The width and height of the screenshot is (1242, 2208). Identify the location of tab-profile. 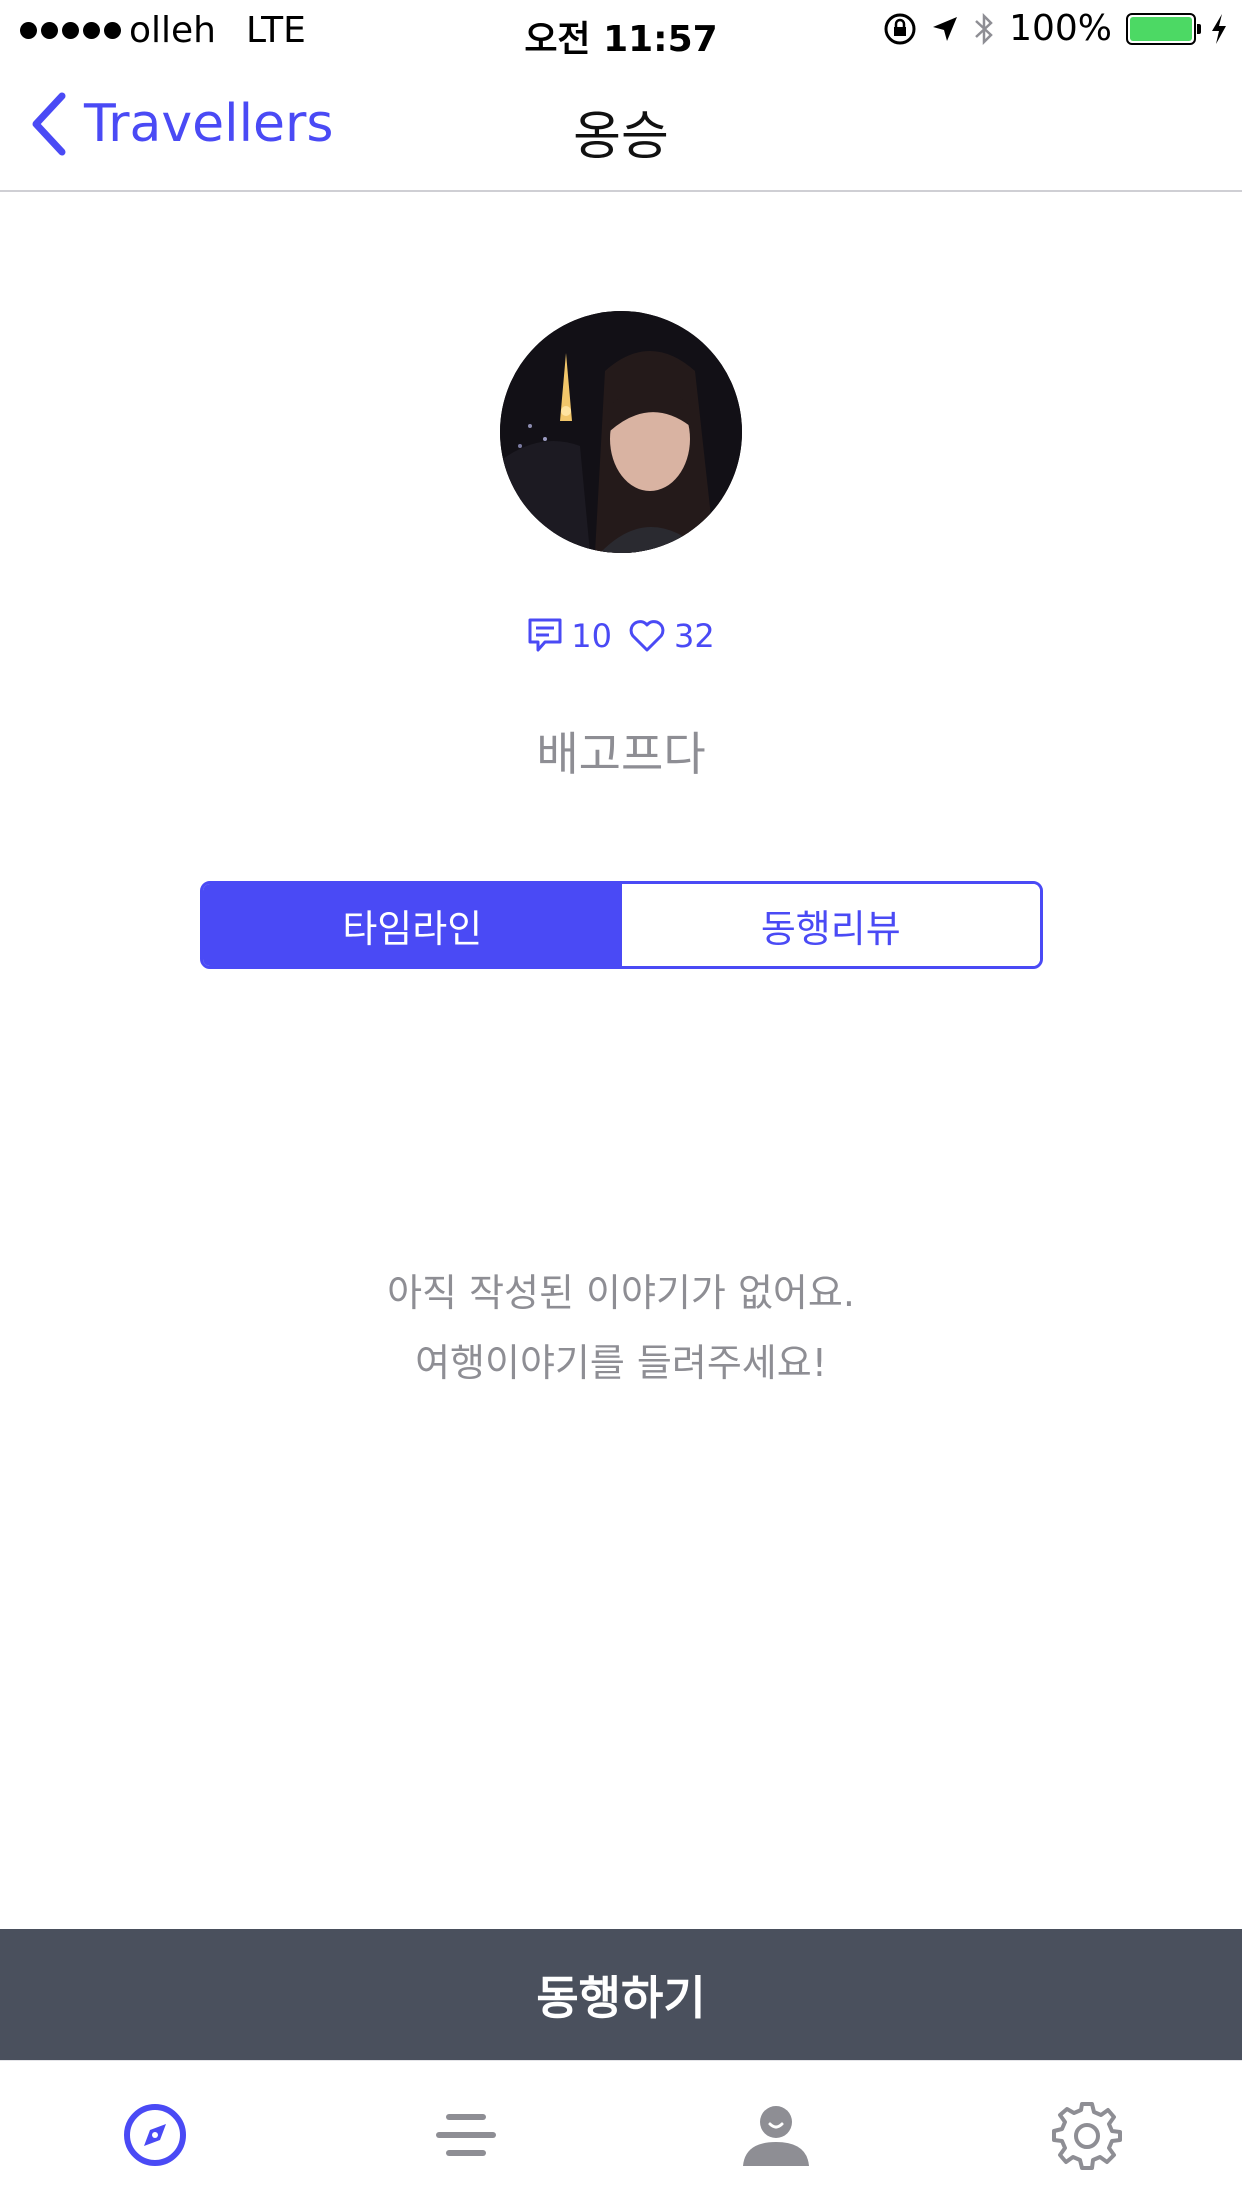
(776, 2134).